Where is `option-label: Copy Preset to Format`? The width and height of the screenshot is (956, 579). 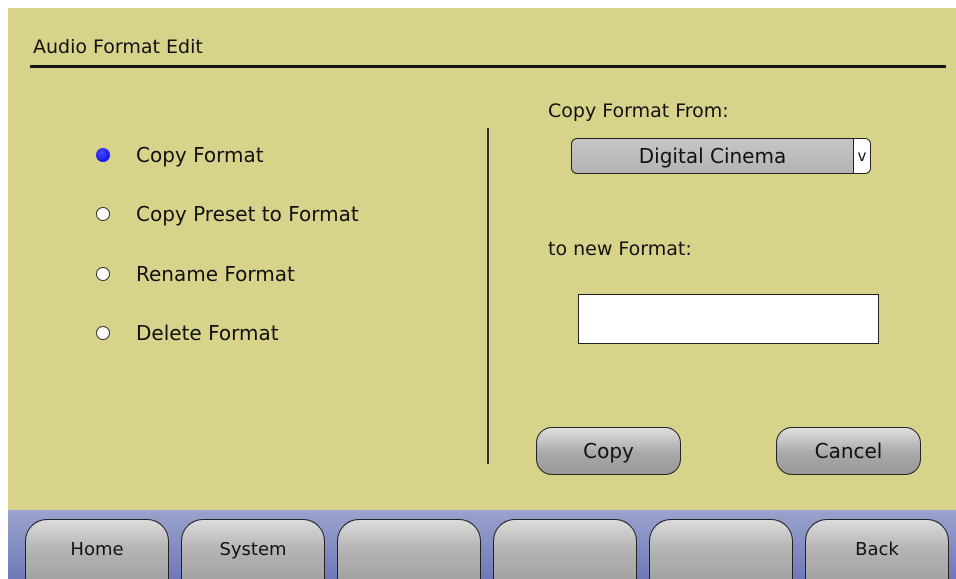 option-label: Copy Preset to Format is located at coordinates (247, 214).